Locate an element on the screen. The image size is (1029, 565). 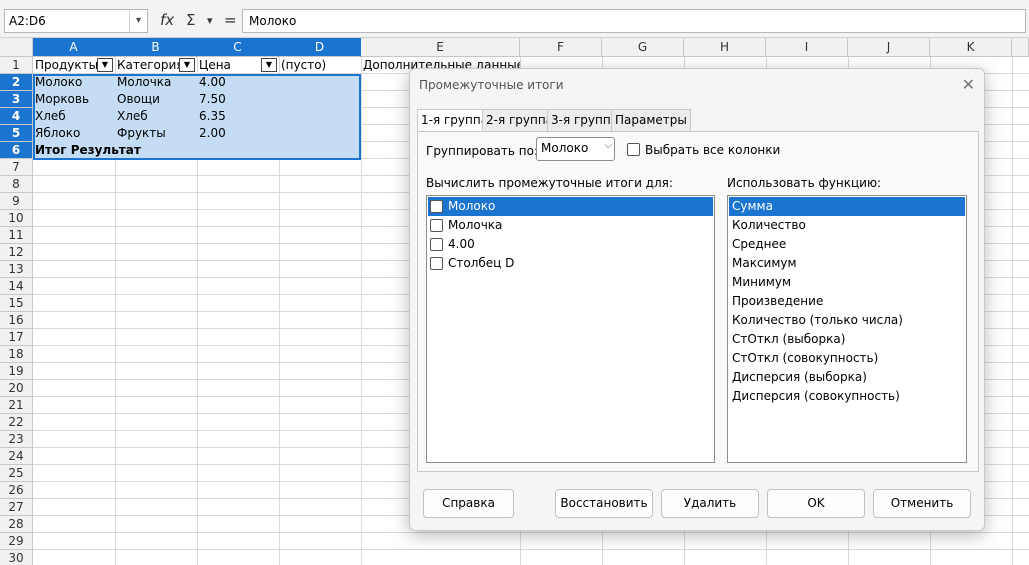
row-header: 26 is located at coordinates (16, 490).